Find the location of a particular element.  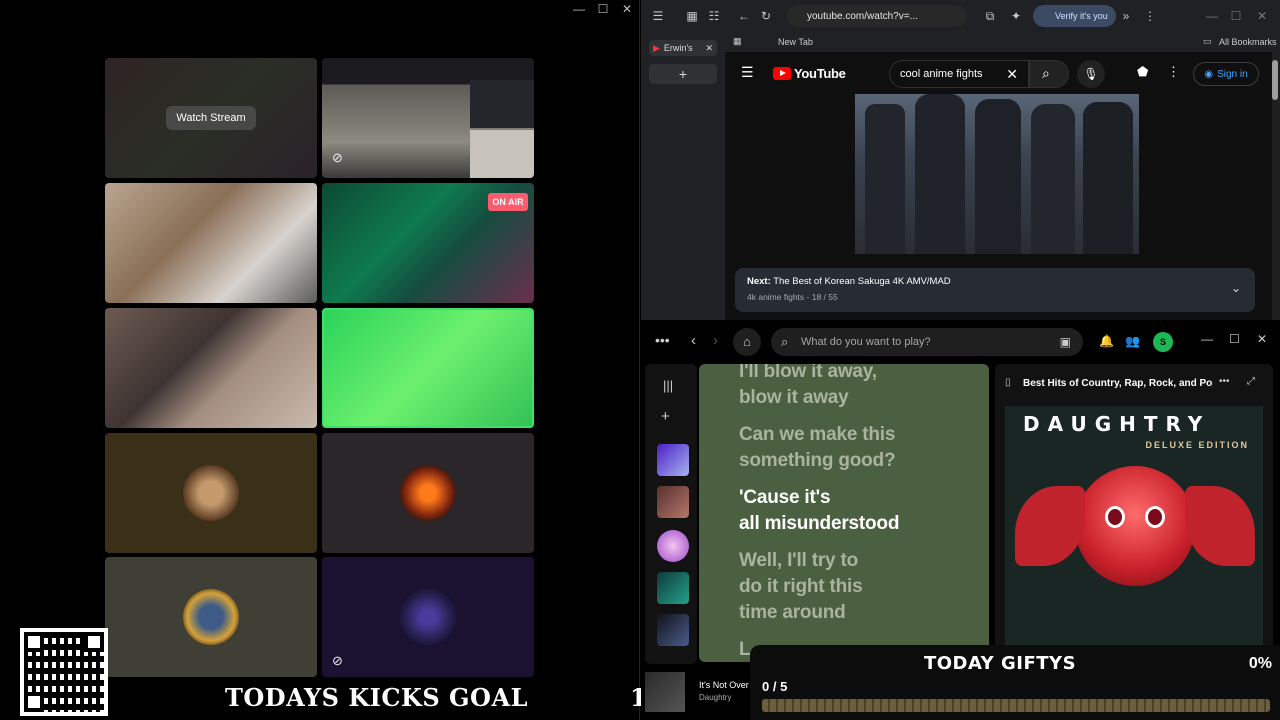

voice-search-icon: 🎙 is located at coordinates (1091, 74).